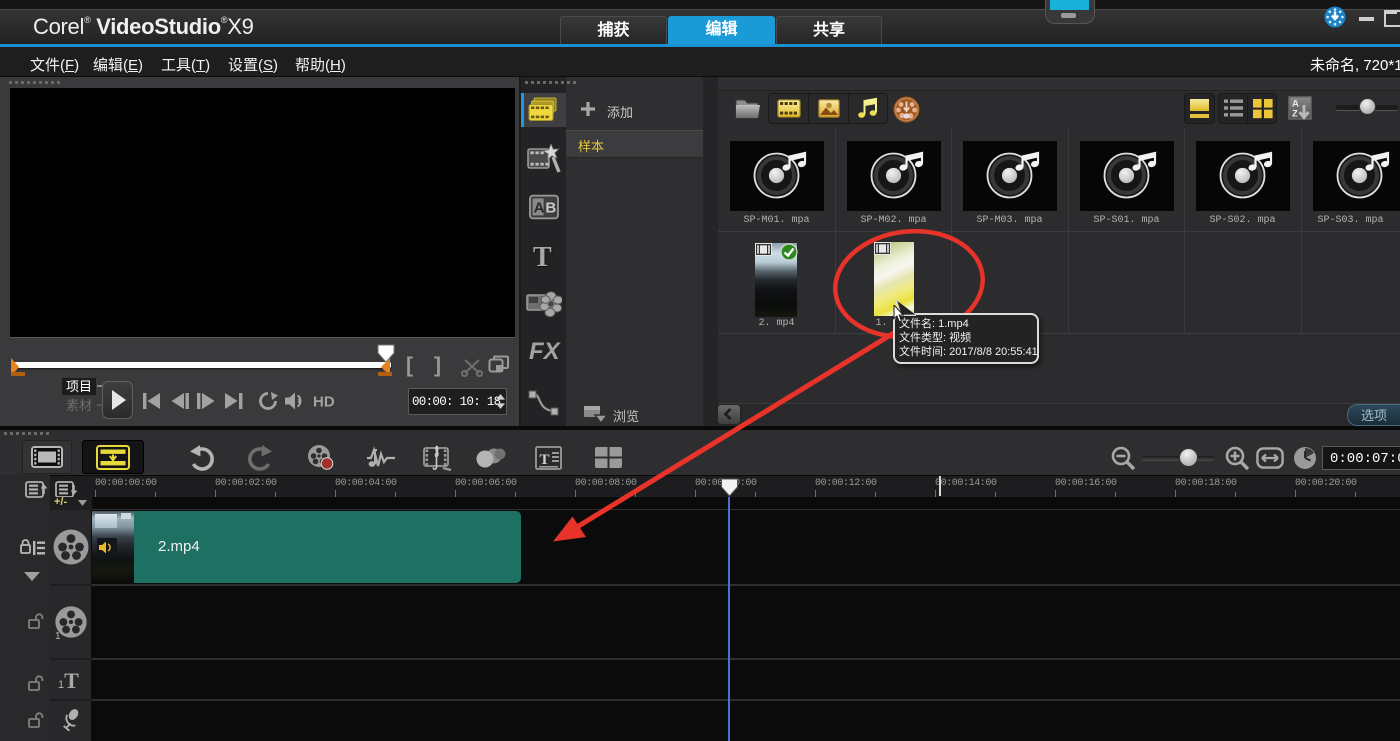  Describe the element at coordinates (539, 208) in the screenshot. I see `svg-text: A` at that location.